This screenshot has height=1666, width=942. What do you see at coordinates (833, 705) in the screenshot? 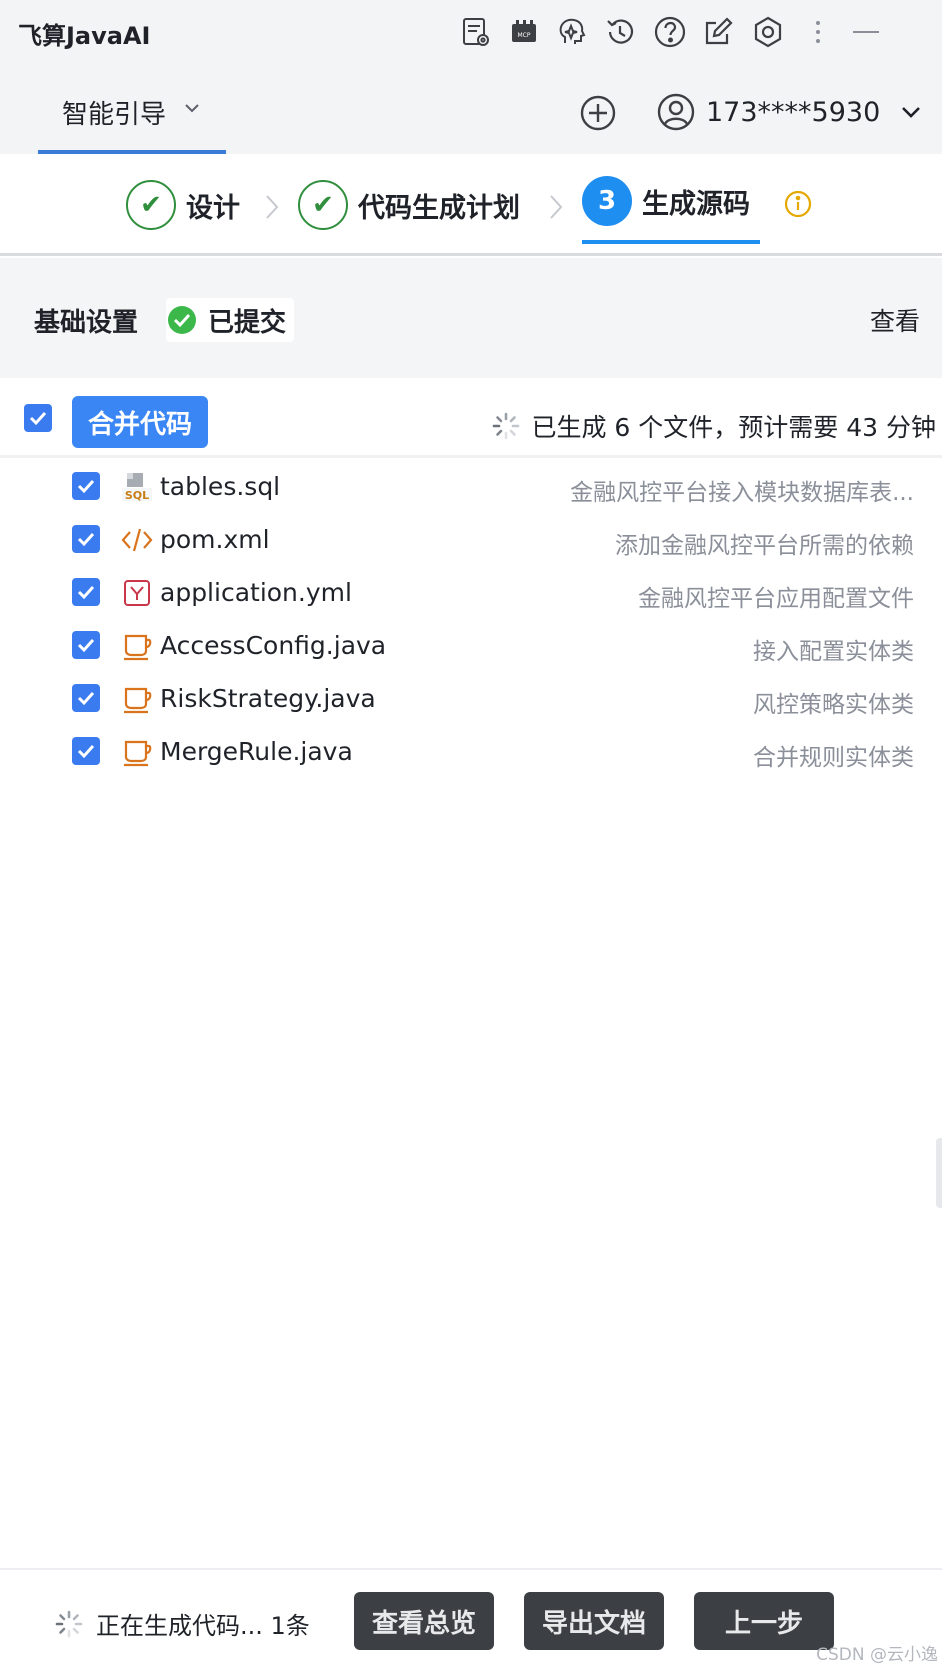
I see `file-description: 风控策略实体类` at bounding box center [833, 705].